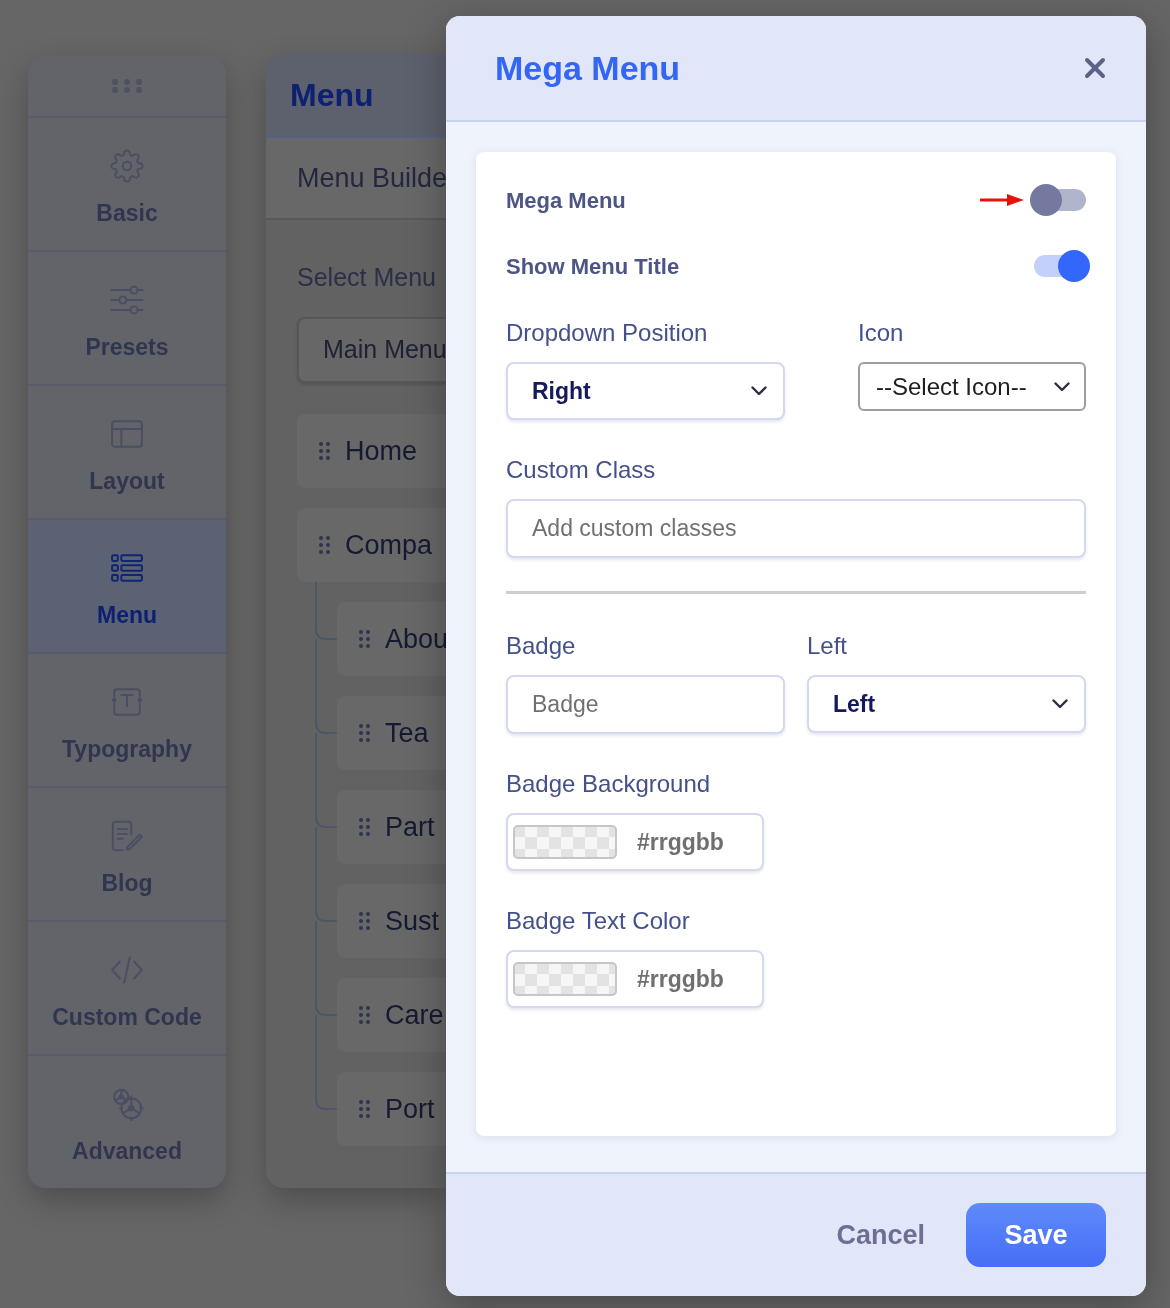 Image resolution: width=1170 pixels, height=1308 pixels. Describe the element at coordinates (796, 528) in the screenshot. I see `text-input: Add custom classes` at that location.